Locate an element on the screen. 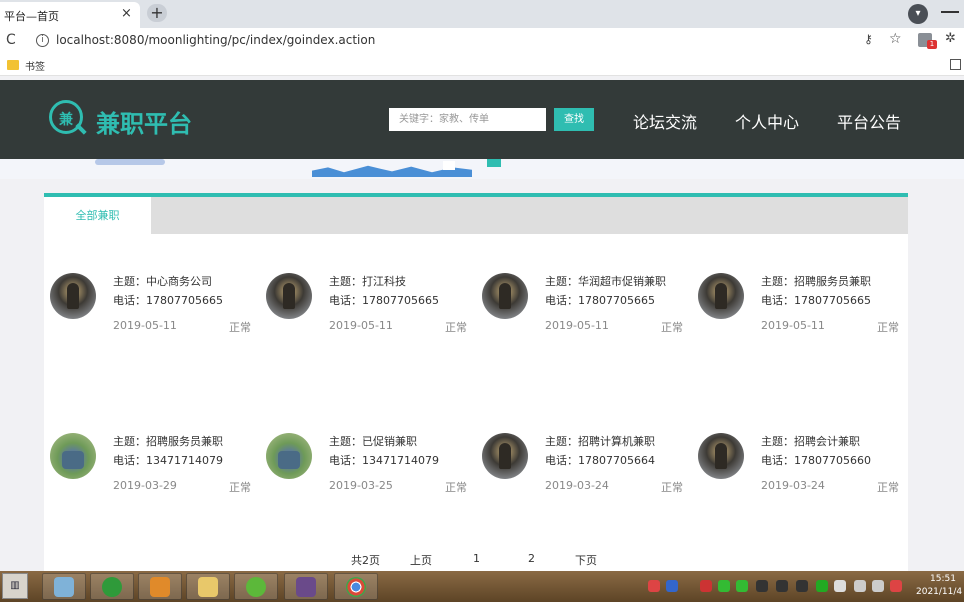 Image resolution: width=964 pixels, height=602 pixels. job-card: 主题：已促销兼职 电话：13471714079 2019-03-25 正常 is located at coordinates (368, 473).